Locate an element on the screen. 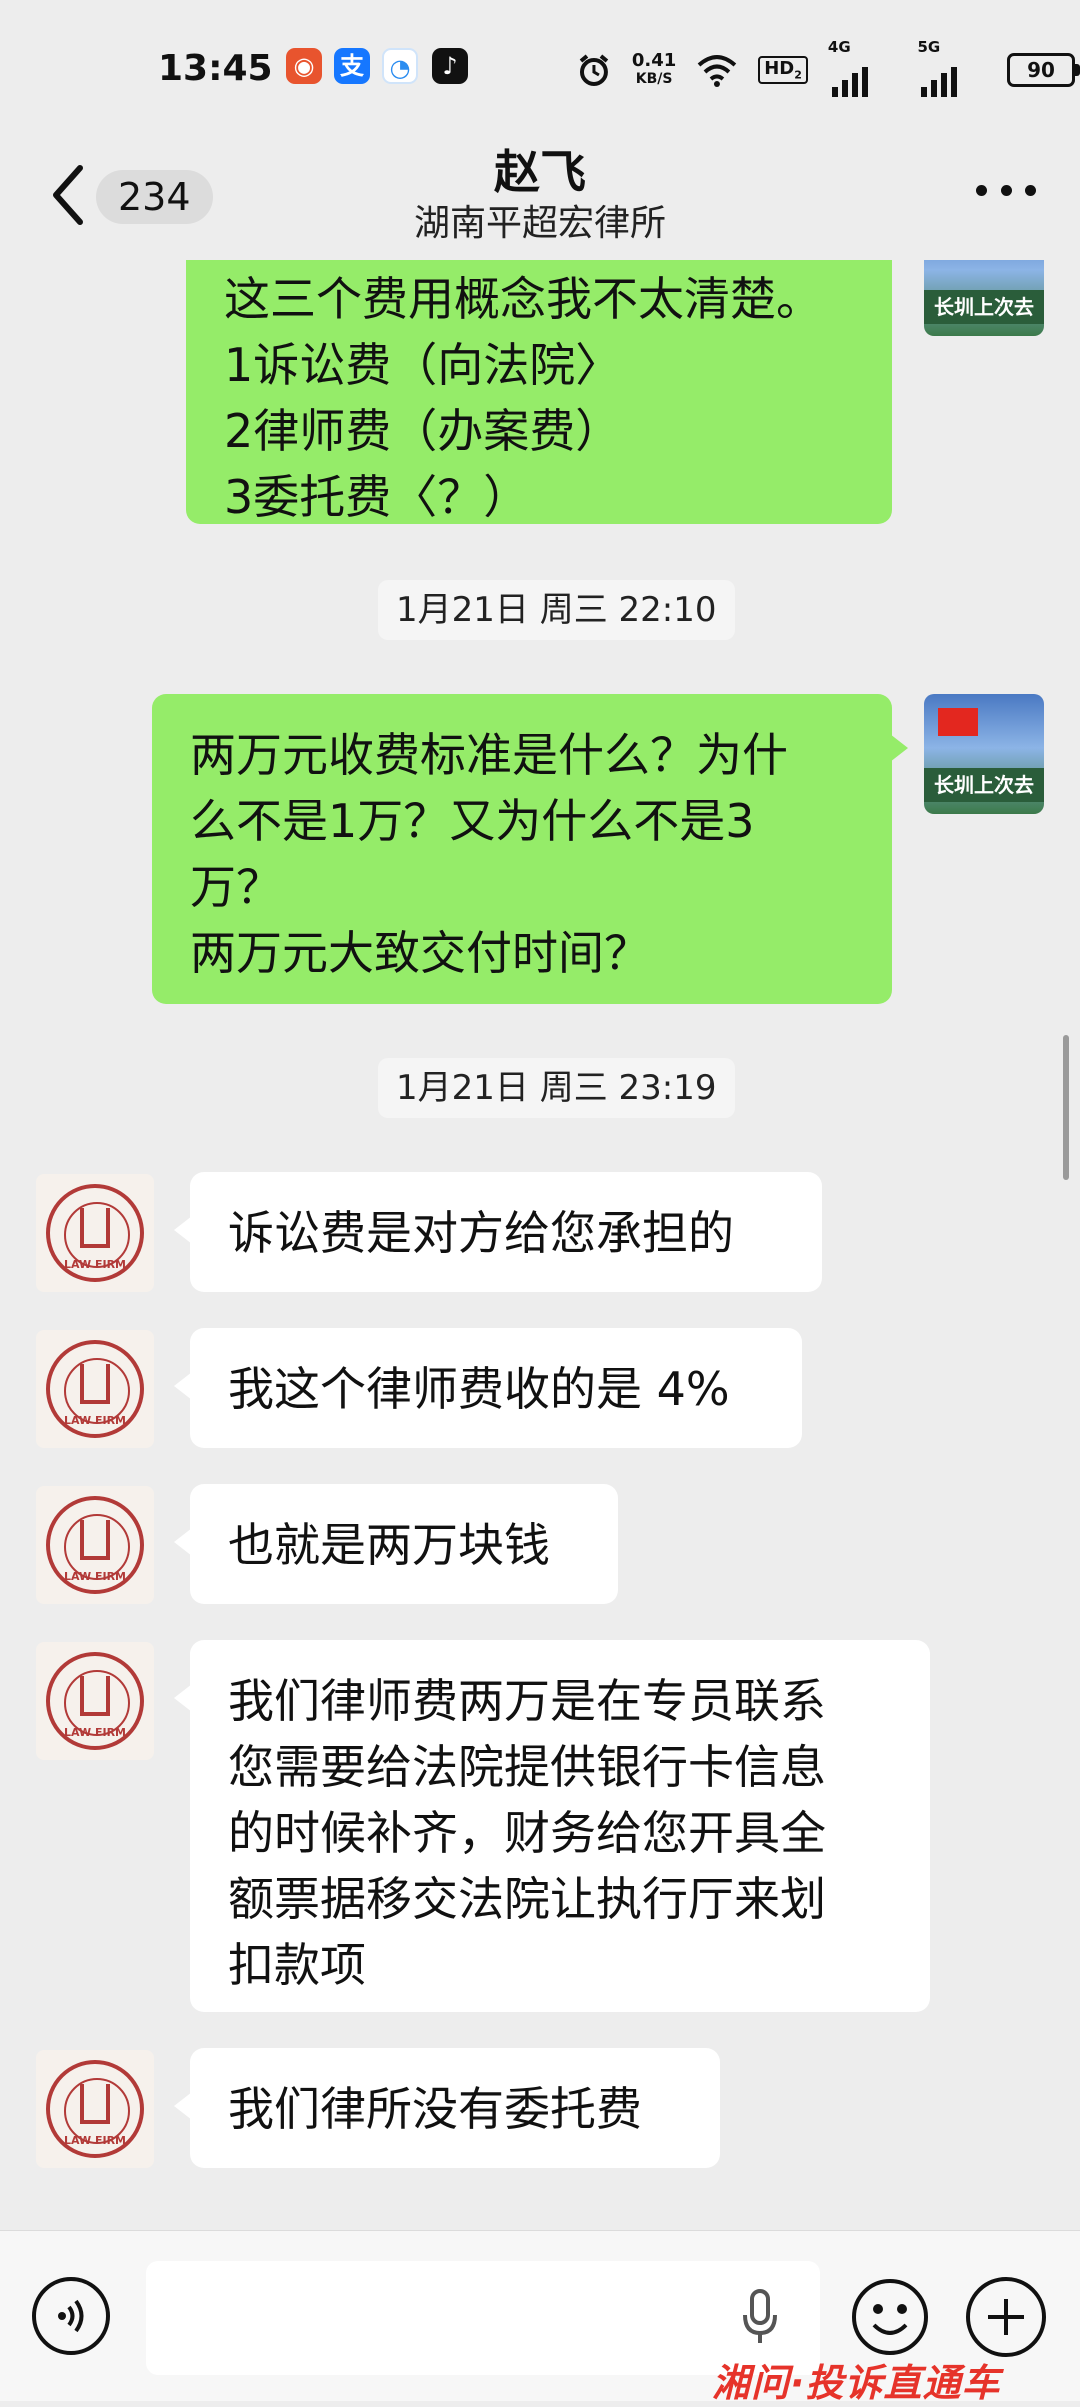  chat-header: 234 赵飞 湖南平超宏律所 is located at coordinates (540, 198).